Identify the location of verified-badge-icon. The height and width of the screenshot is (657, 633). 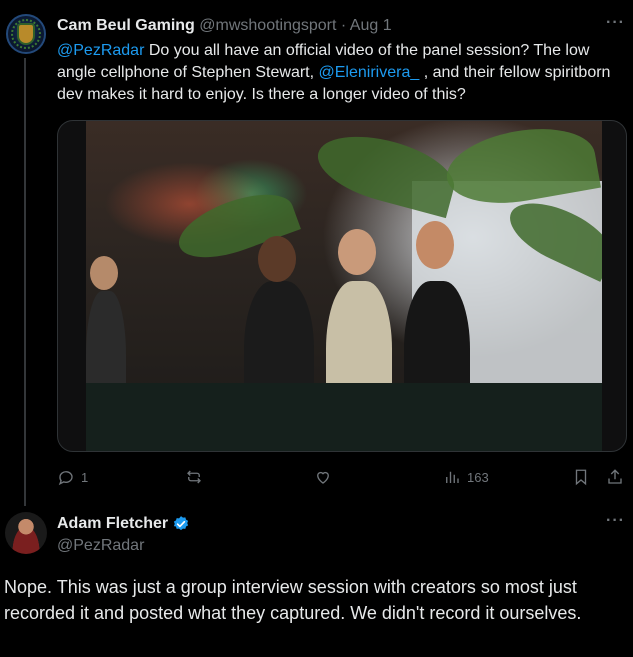
(181, 523).